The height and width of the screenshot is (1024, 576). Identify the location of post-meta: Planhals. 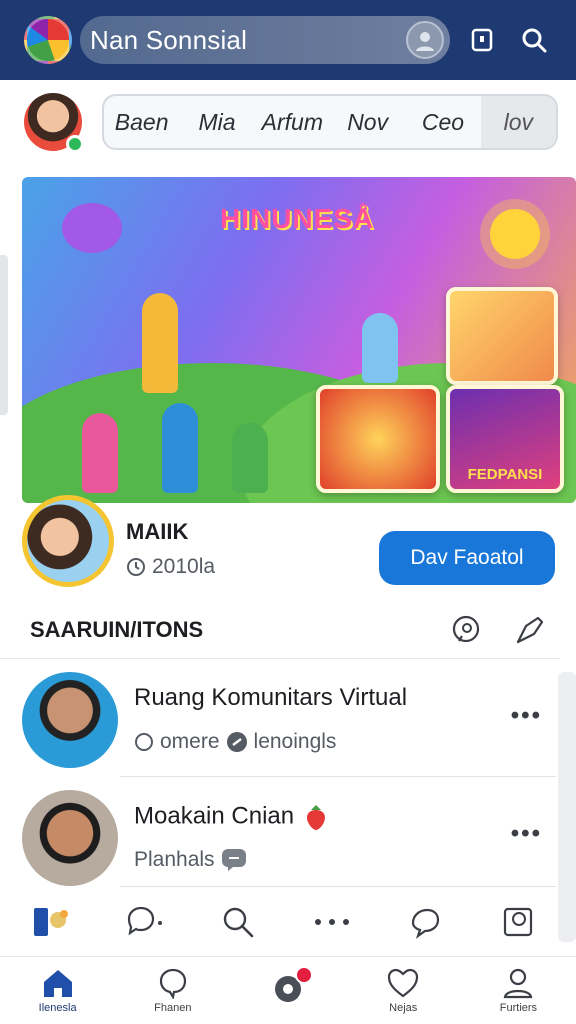
(190, 860).